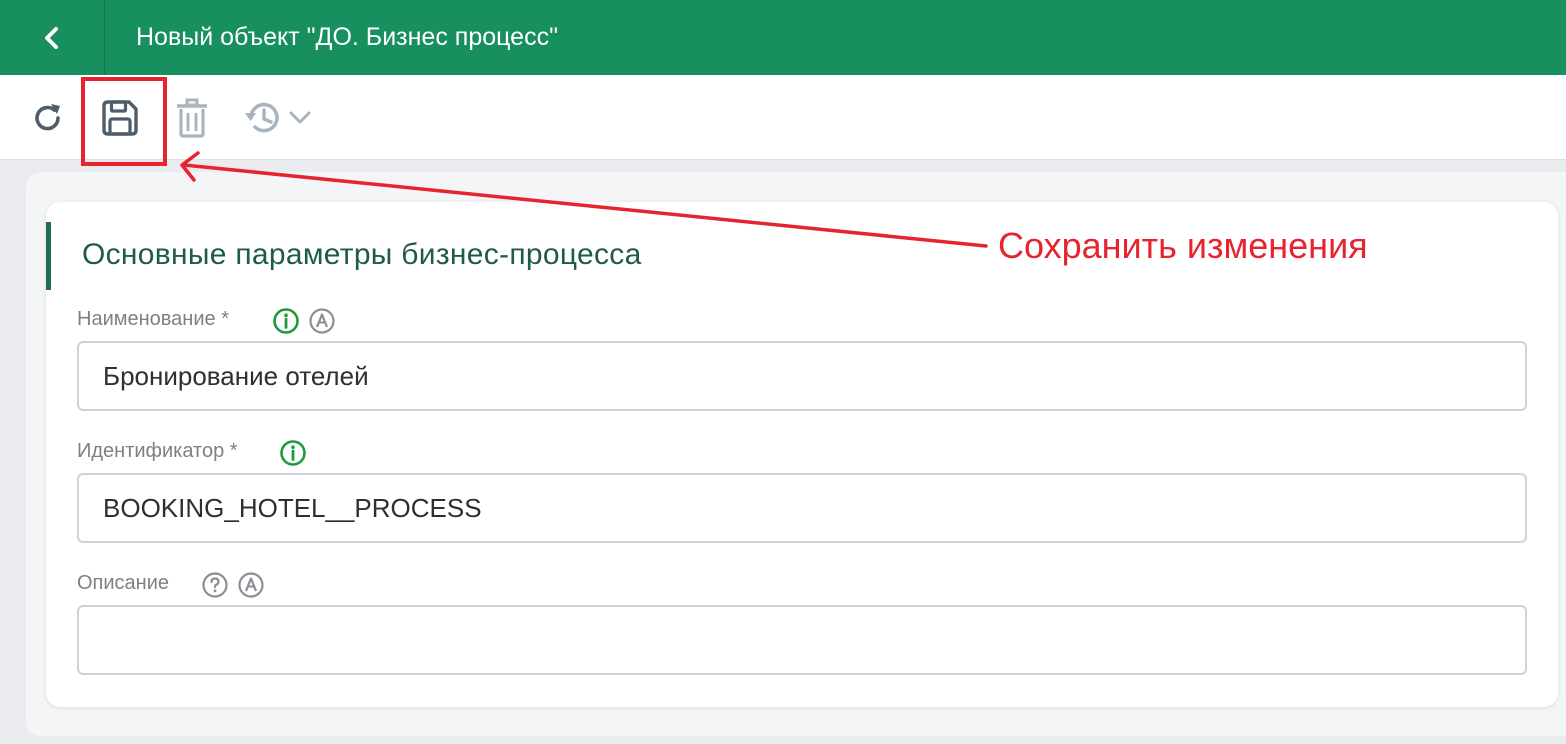 The width and height of the screenshot is (1566, 744). I want to click on refresh-button, so click(48, 118).